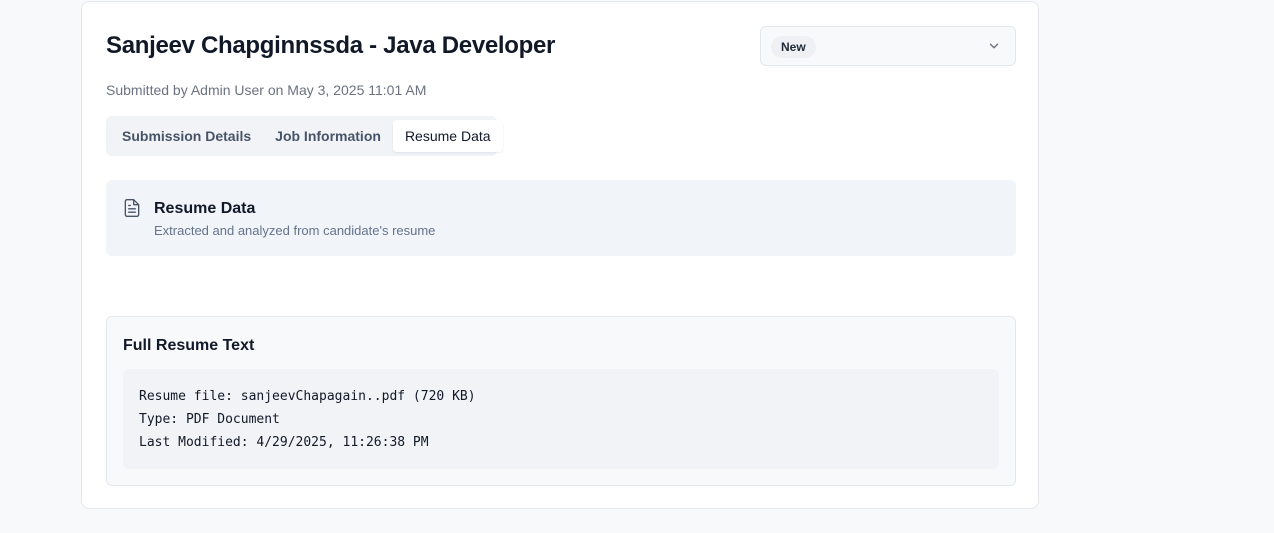  What do you see at coordinates (132, 208) in the screenshot?
I see `document-icon` at bounding box center [132, 208].